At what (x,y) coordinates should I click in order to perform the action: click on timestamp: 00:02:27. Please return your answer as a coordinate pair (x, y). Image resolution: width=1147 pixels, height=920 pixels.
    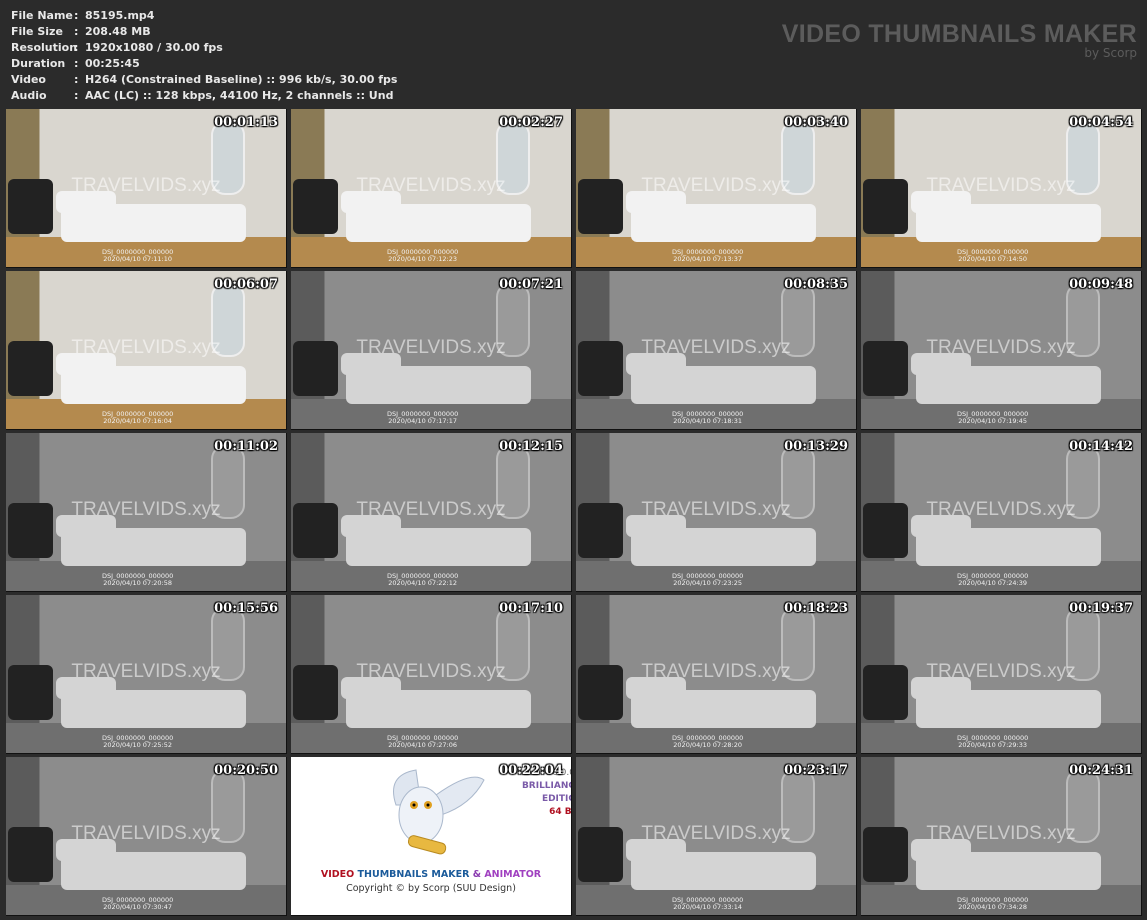
    Looking at the image, I should click on (531, 122).